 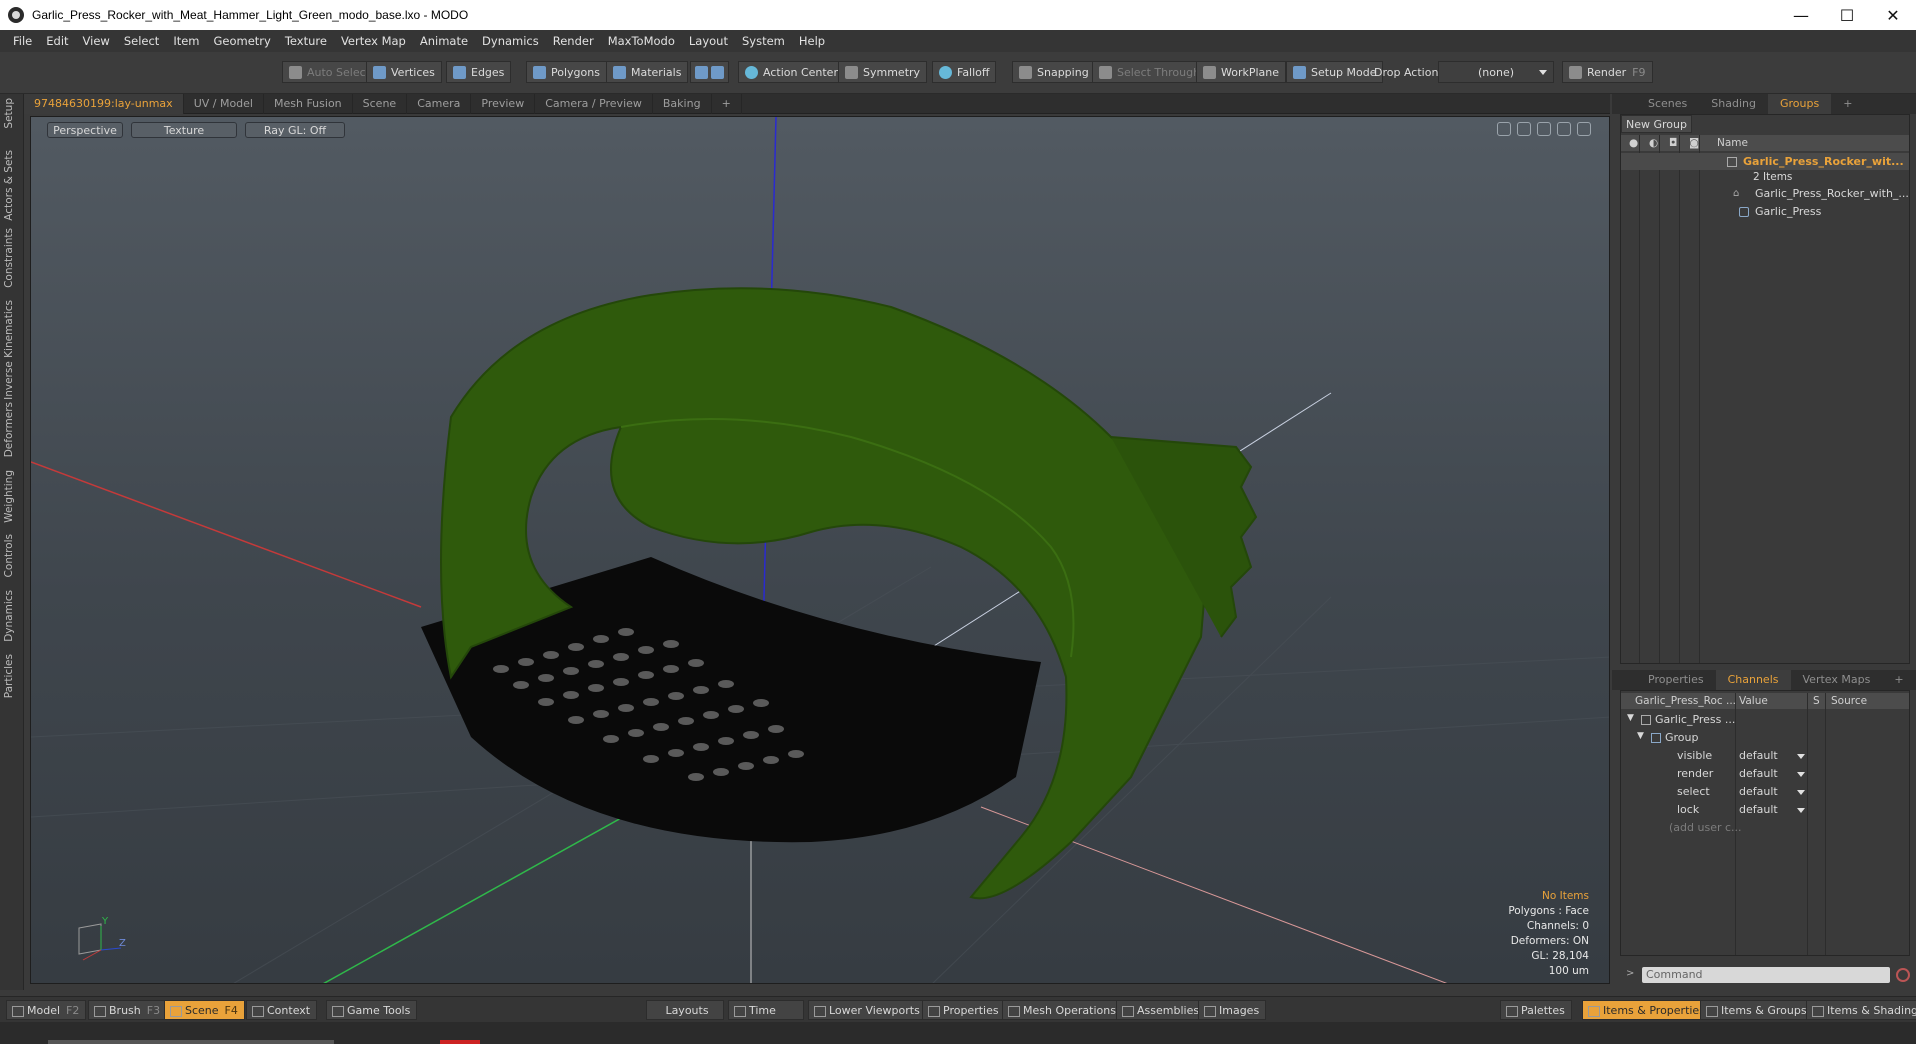 What do you see at coordinates (22, 41) in the screenshot?
I see `menu-file: File` at bounding box center [22, 41].